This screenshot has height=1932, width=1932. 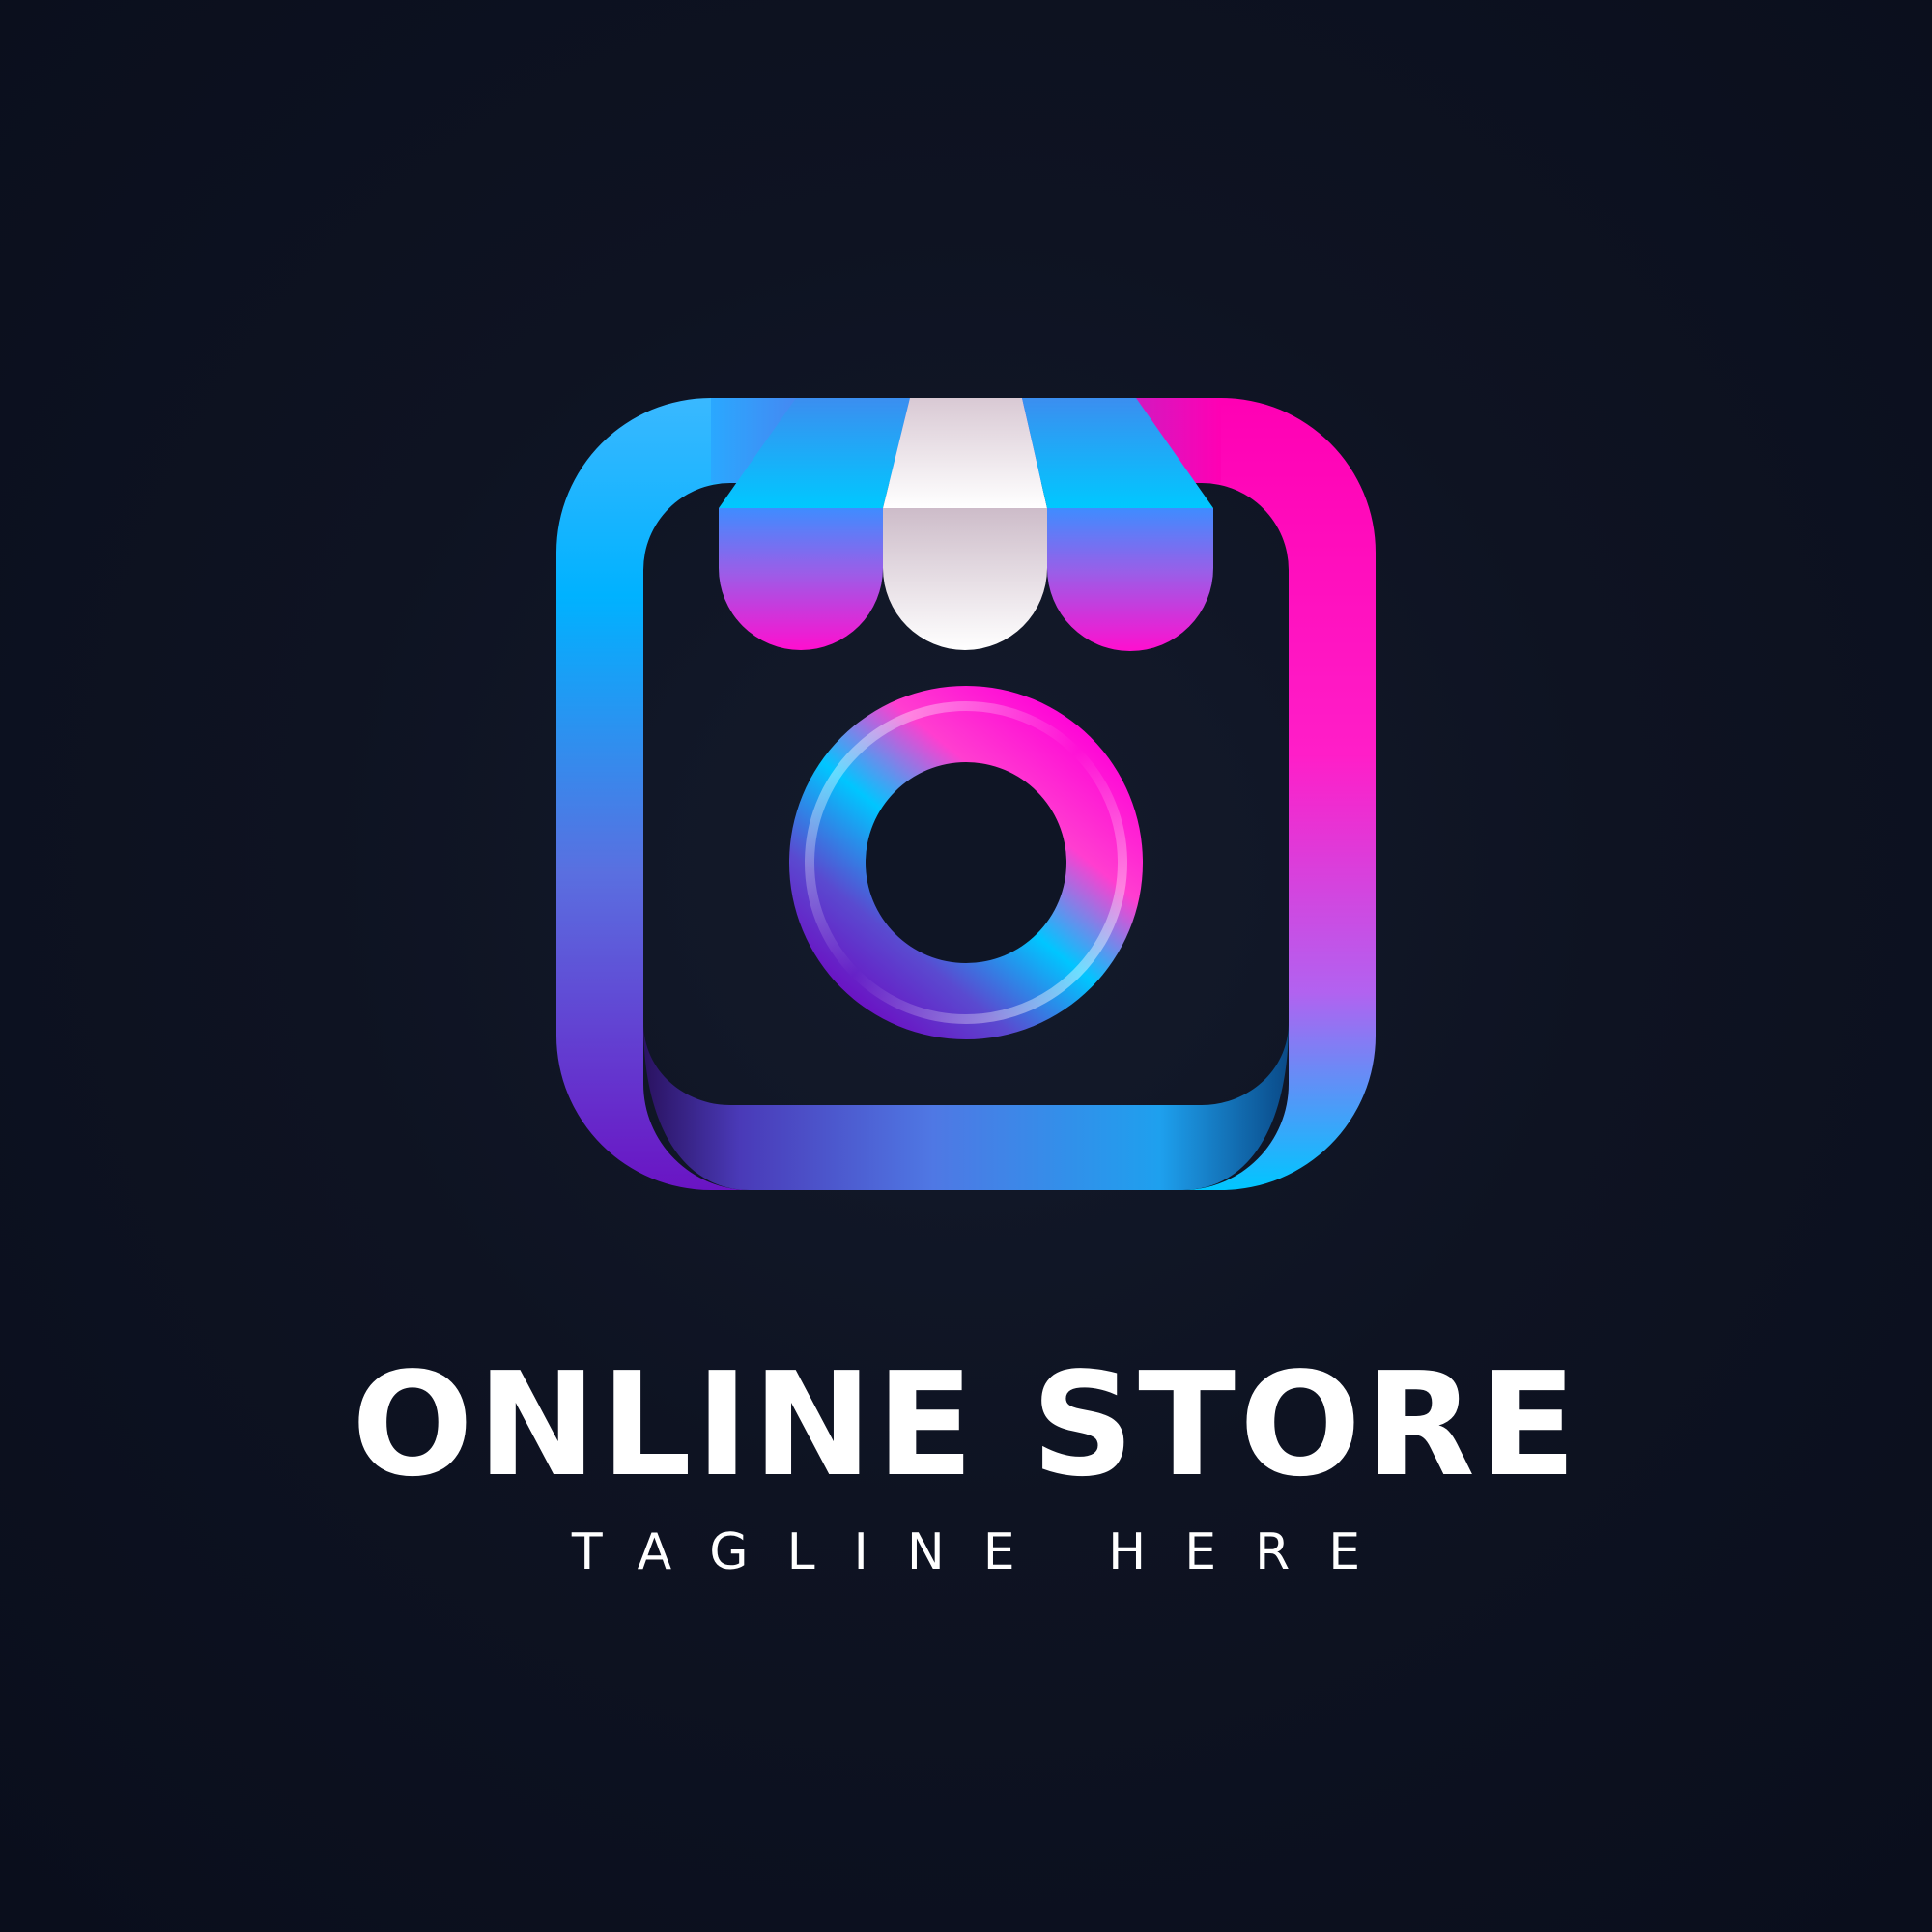 I want to click on camera-lens-icon, so click(x=966, y=862).